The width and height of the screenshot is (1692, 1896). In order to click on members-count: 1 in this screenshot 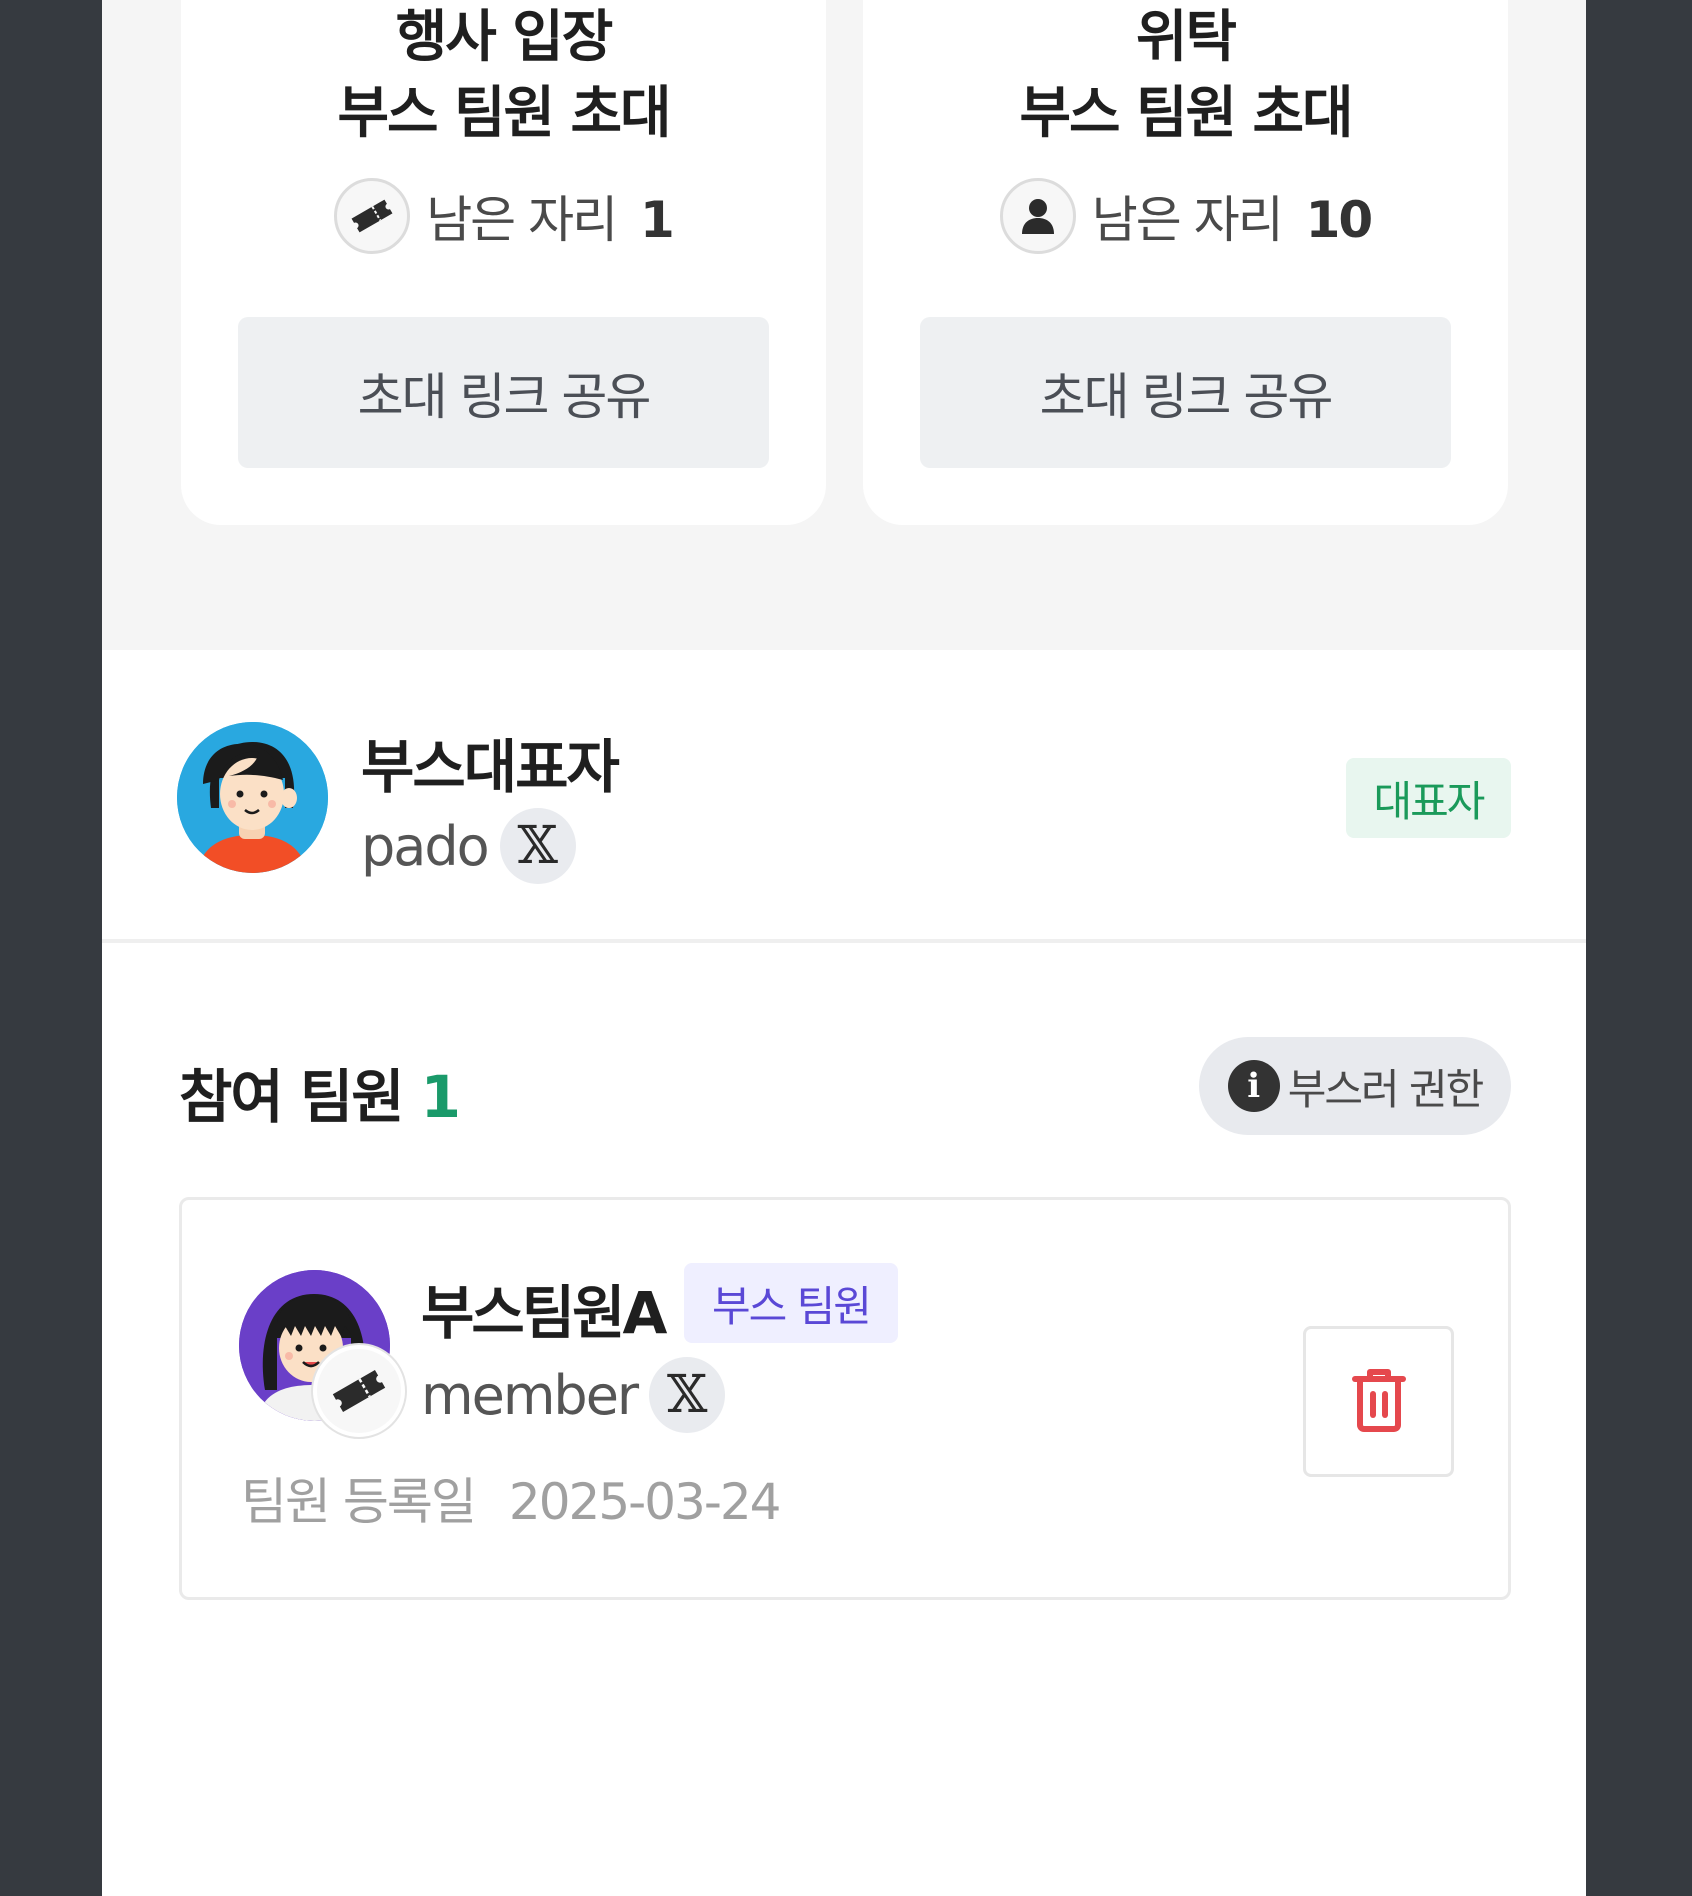, I will do `click(440, 1097)`.